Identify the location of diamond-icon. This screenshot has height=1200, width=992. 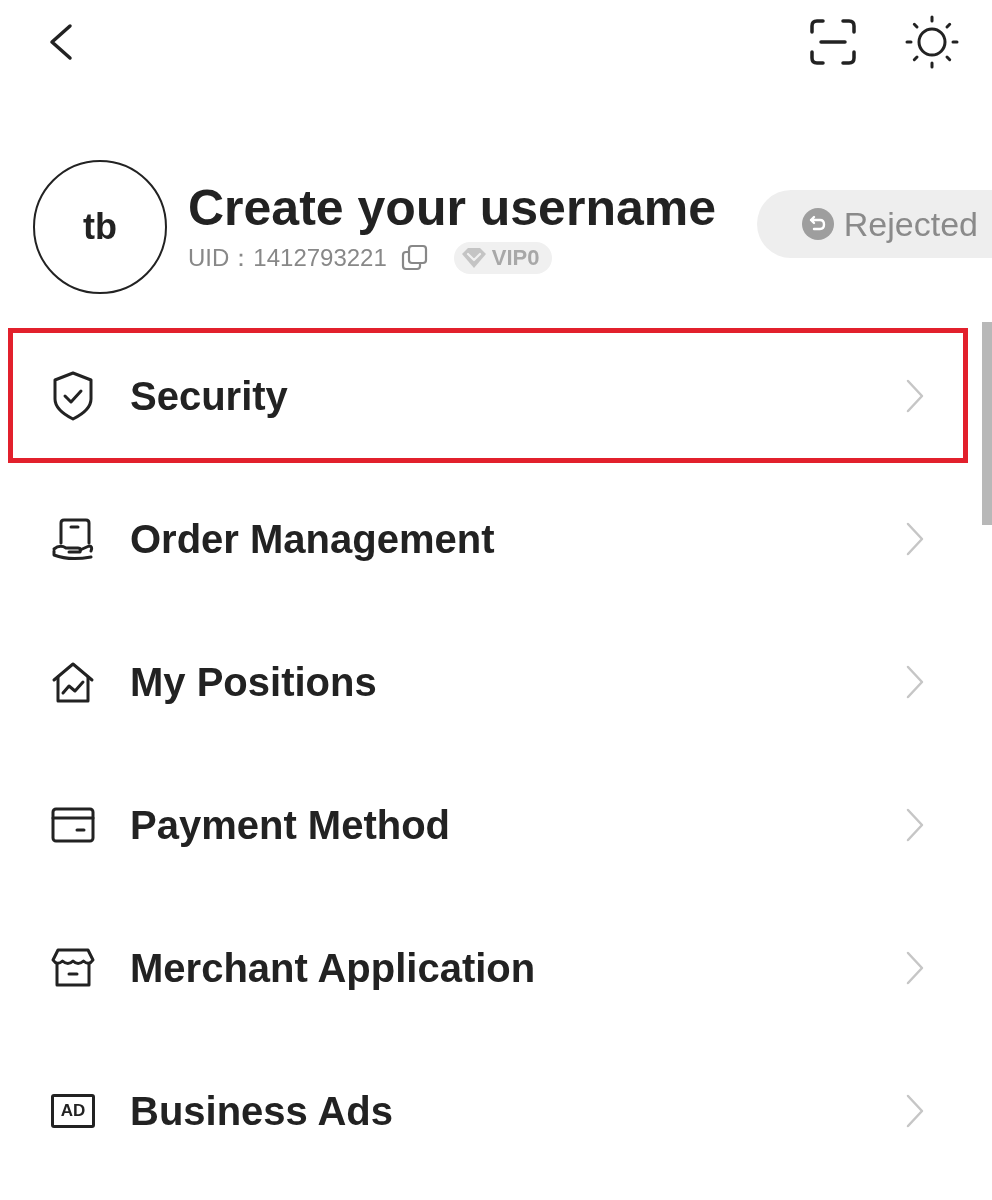
(473, 257).